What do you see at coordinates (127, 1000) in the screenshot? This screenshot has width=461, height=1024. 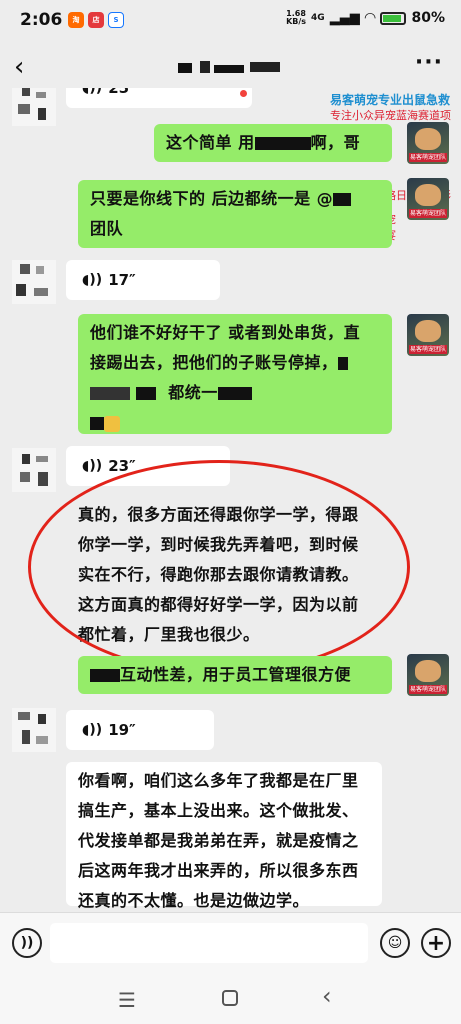 I see `menu-icon: ☰` at bounding box center [127, 1000].